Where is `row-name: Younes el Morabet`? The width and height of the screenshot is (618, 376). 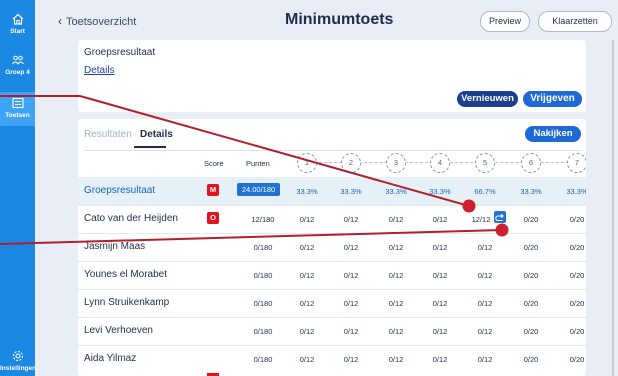 row-name: Younes el Morabet is located at coordinates (126, 274).